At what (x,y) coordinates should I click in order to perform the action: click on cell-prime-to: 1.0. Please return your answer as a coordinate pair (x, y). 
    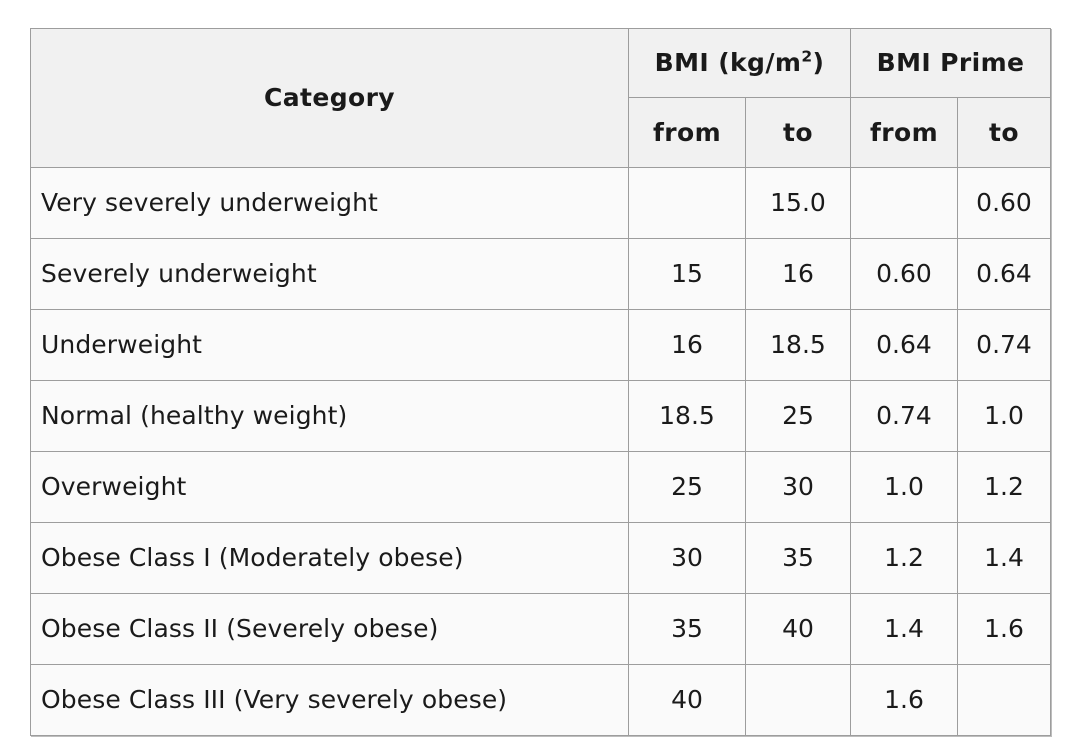
    Looking at the image, I should click on (1004, 416).